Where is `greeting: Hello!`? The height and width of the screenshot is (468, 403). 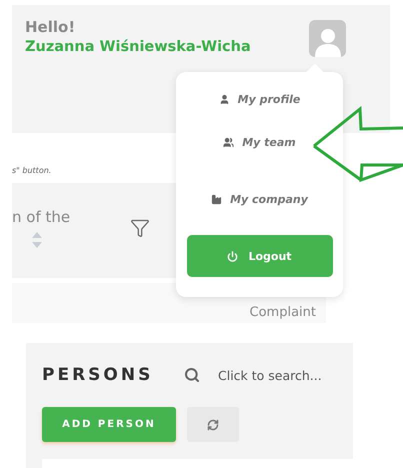
greeting: Hello! is located at coordinates (50, 27).